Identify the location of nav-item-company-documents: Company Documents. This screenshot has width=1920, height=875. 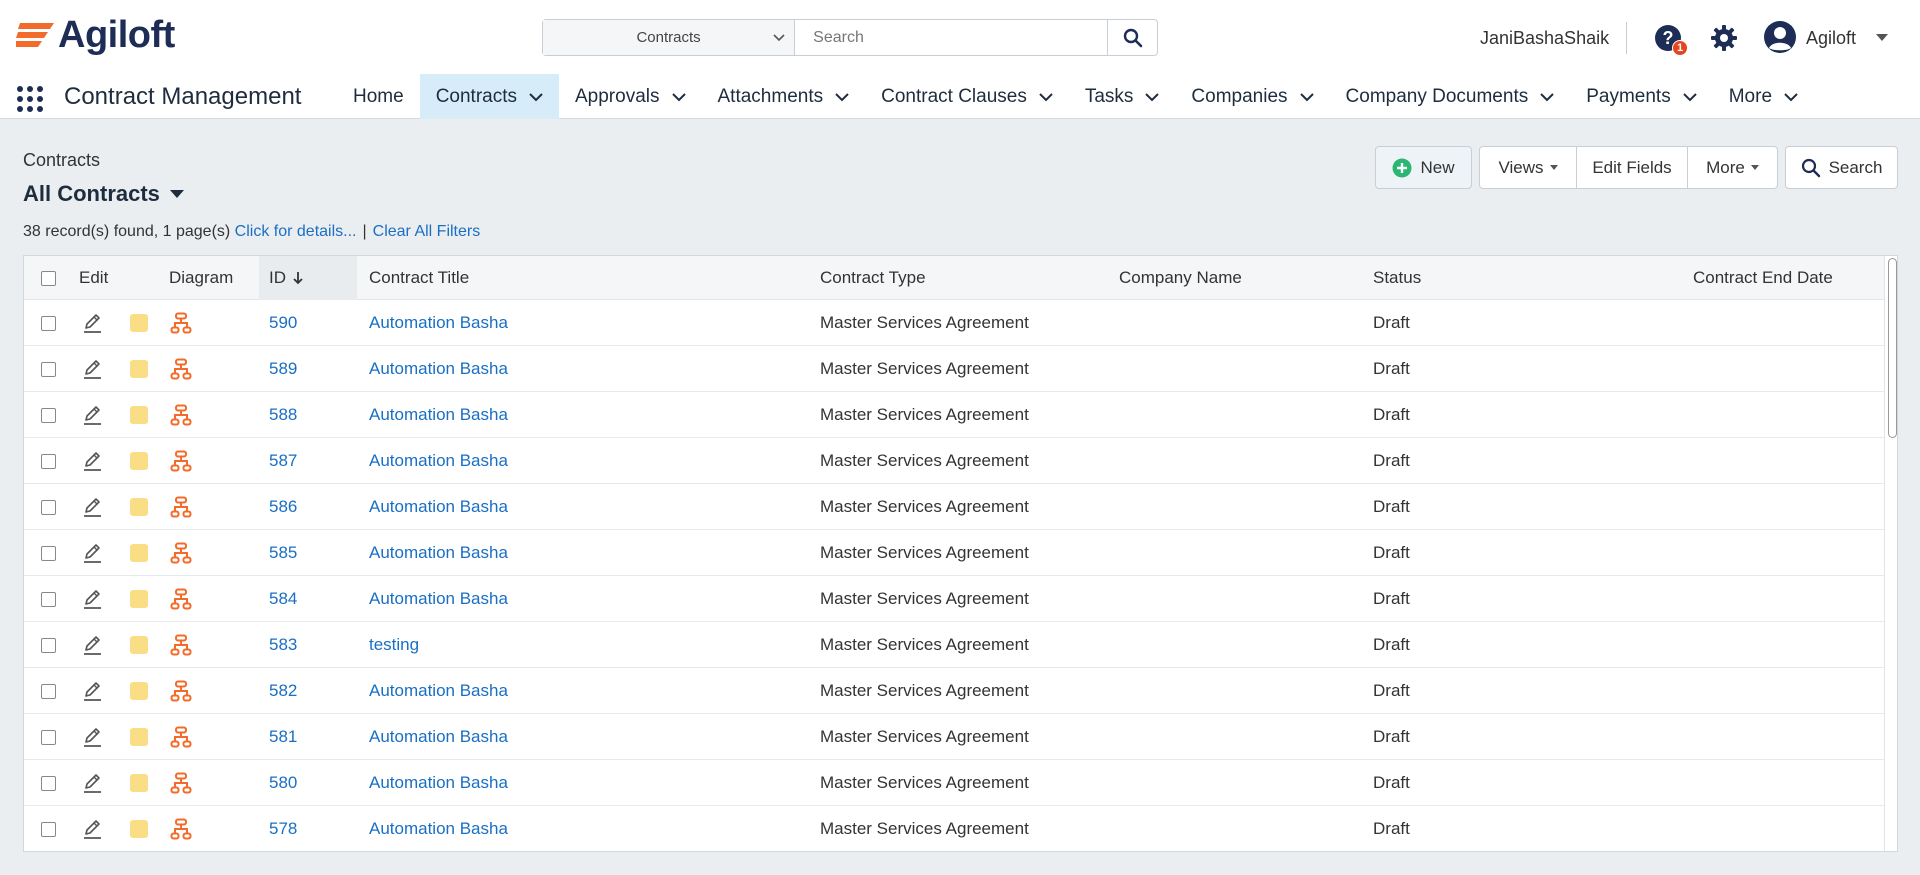
(1450, 96).